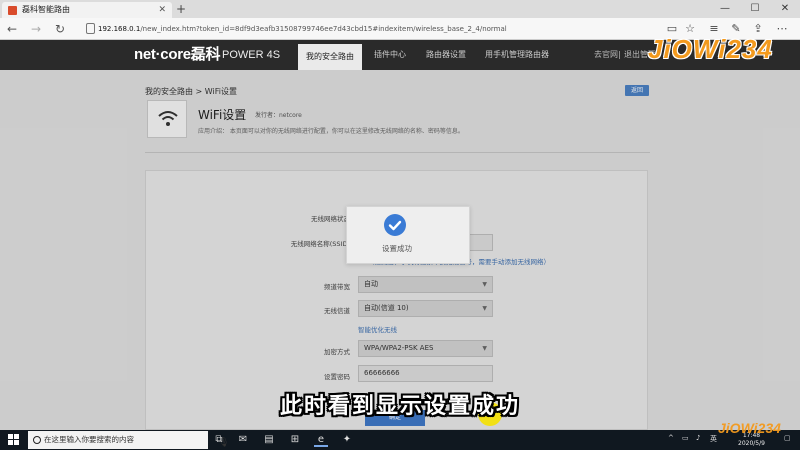 The width and height of the screenshot is (800, 450). I want to click on netcore-logo: net·core磊科, so click(177, 54).